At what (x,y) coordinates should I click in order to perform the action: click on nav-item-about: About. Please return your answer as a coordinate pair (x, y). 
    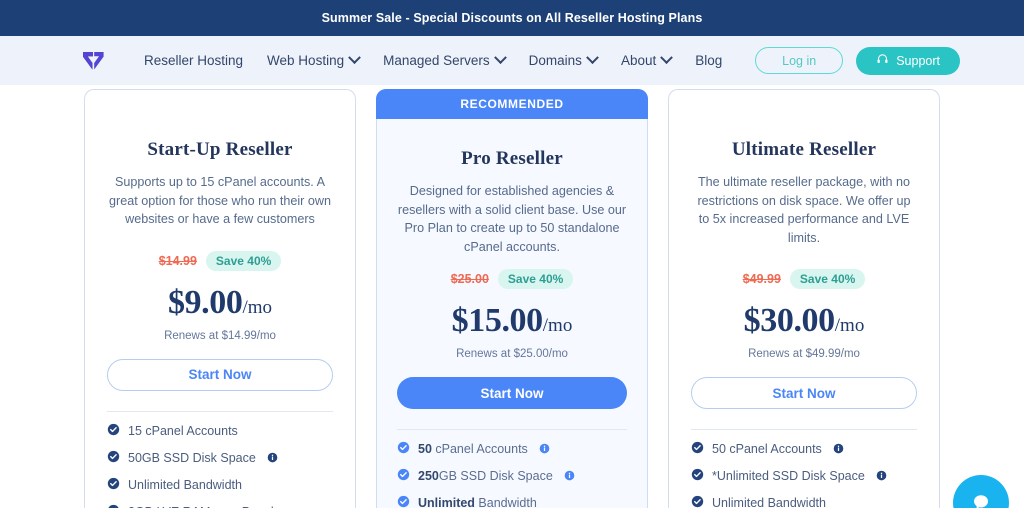
    Looking at the image, I should click on (646, 59).